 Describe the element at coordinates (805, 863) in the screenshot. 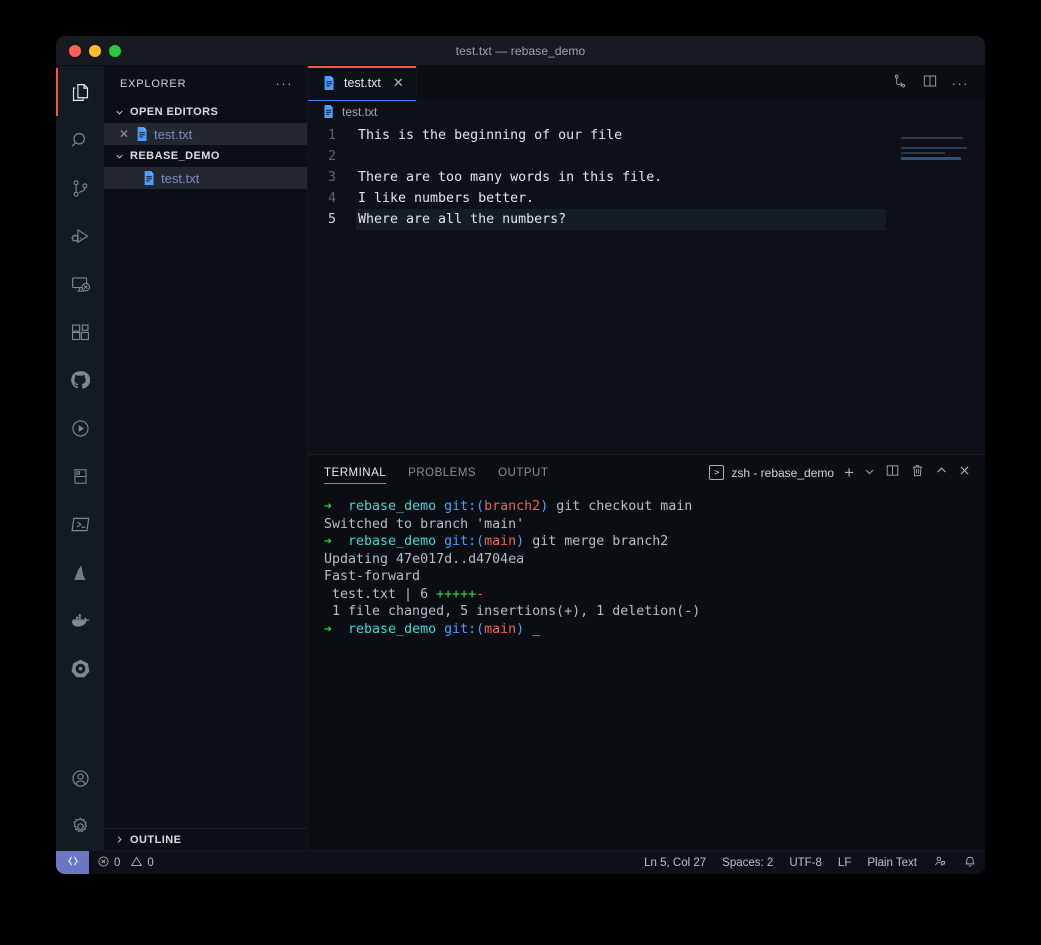

I see `status-encoding: UTF-8` at that location.